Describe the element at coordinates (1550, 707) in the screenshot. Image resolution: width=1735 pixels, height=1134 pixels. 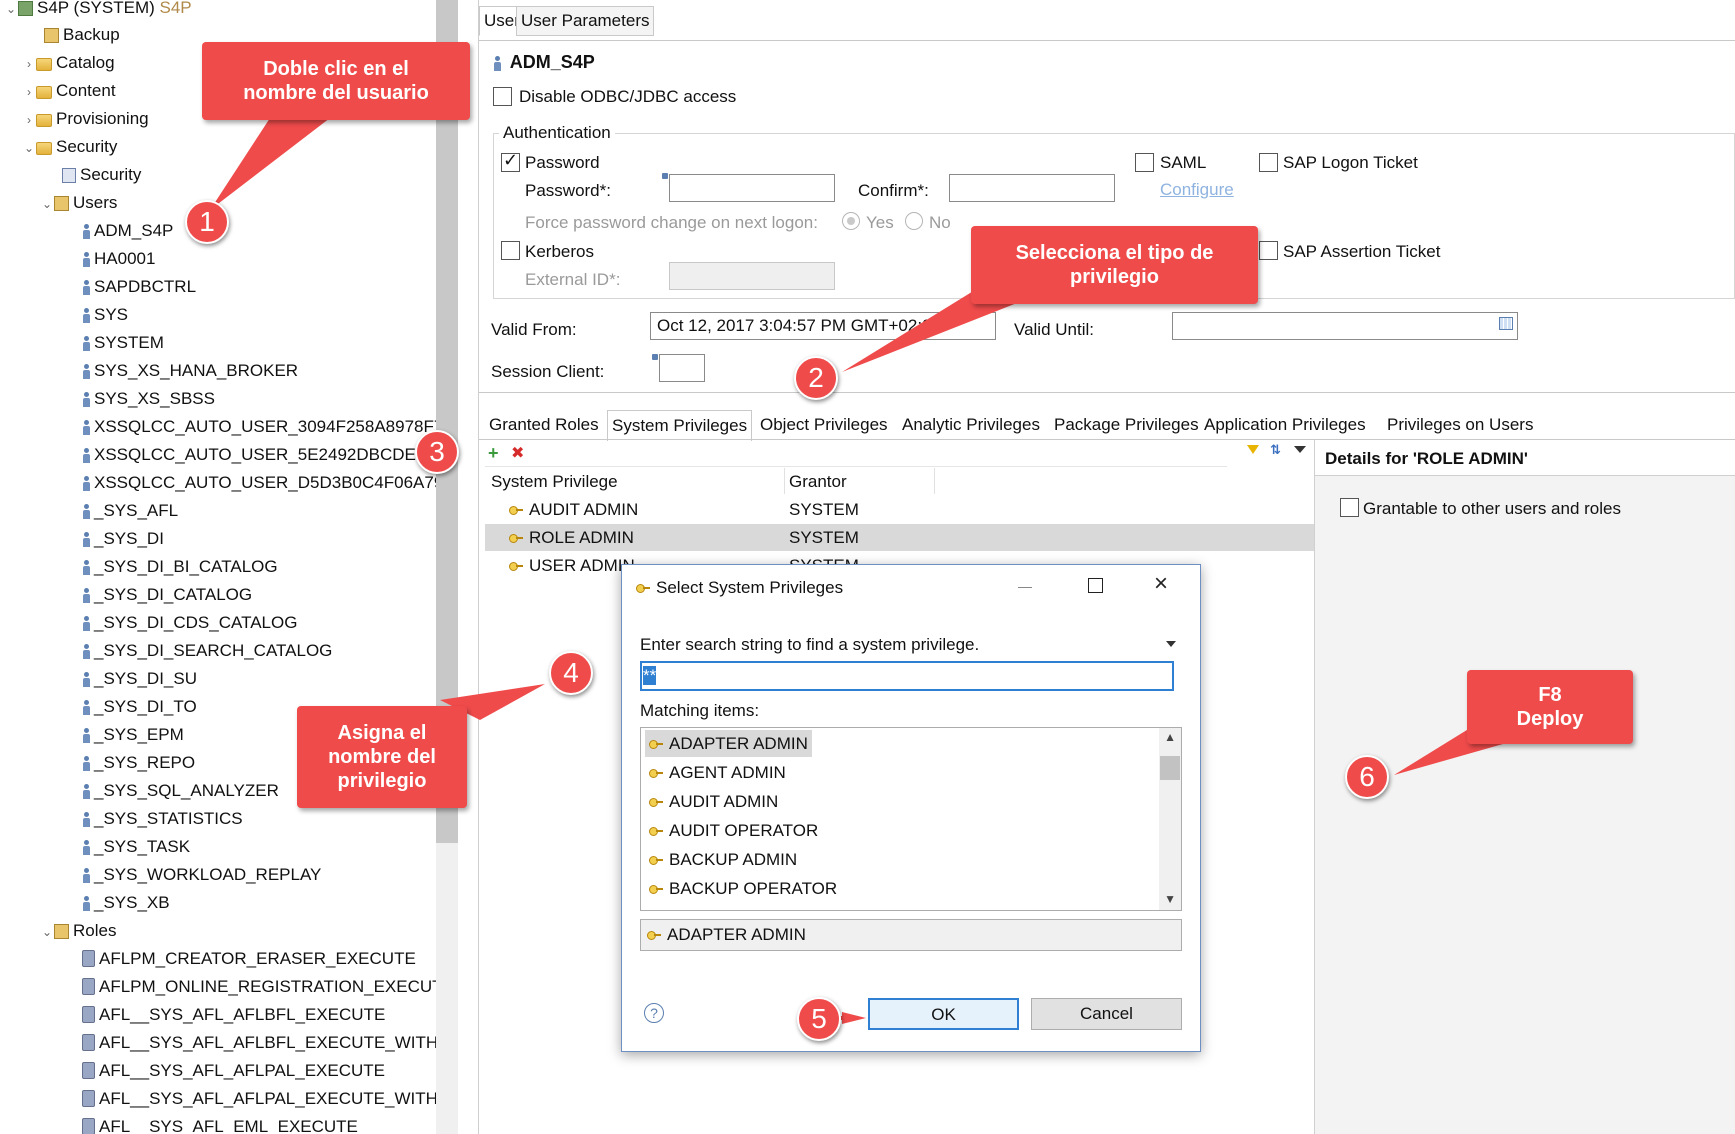
I see `callout-6: F8 Deploy` at that location.